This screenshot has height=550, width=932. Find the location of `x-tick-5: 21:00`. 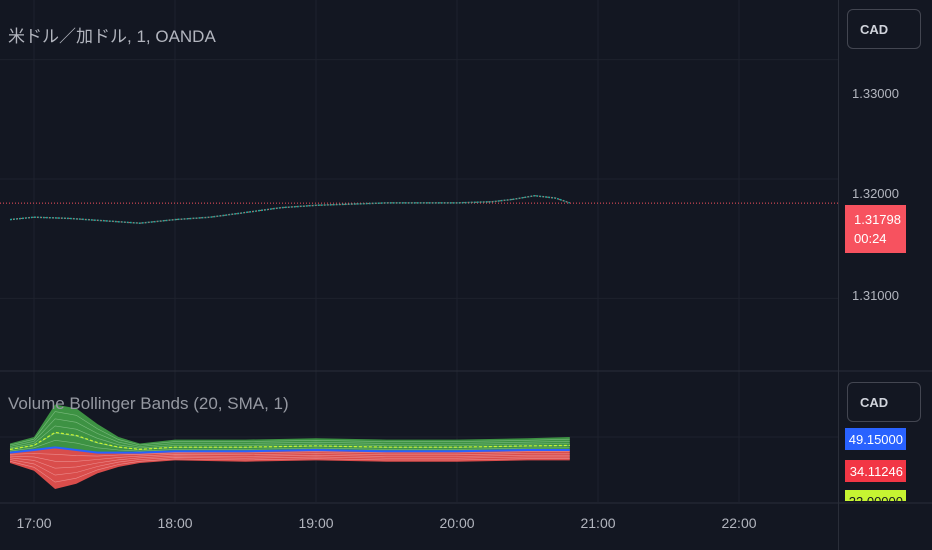

x-tick-5: 21:00 is located at coordinates (598, 523).